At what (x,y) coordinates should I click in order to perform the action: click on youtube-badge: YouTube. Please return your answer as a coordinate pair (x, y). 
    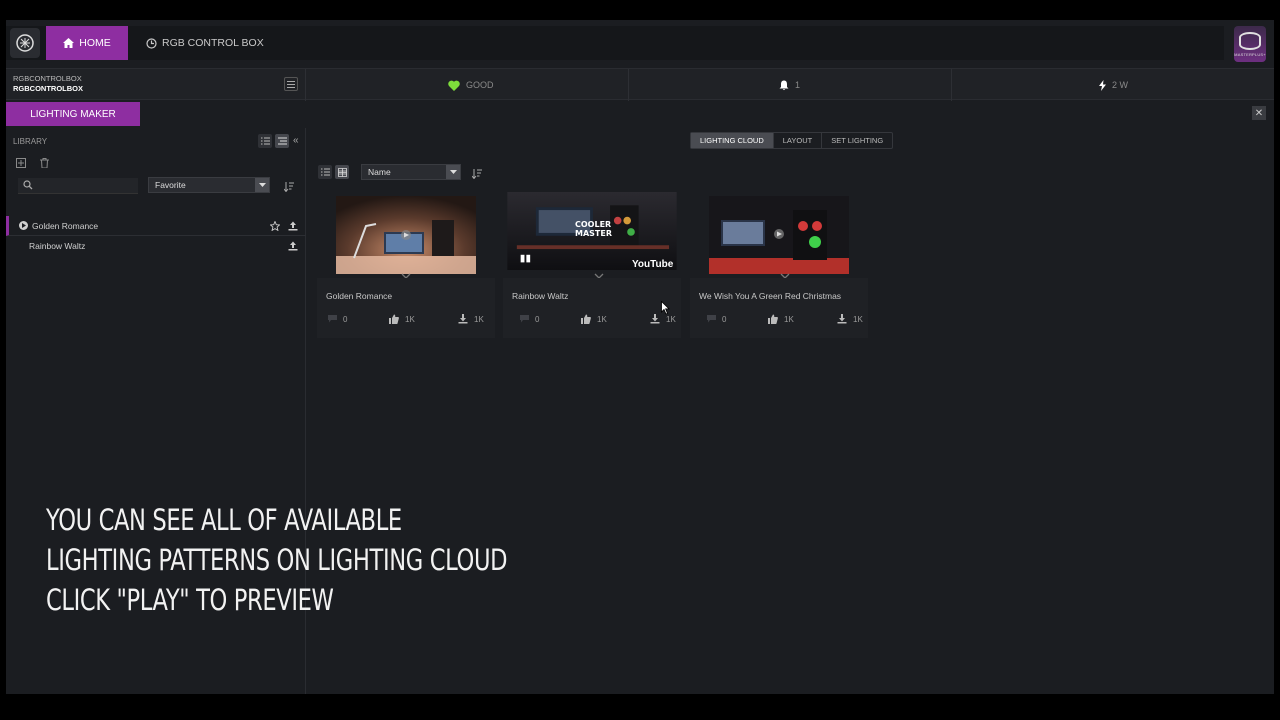
    Looking at the image, I should click on (652, 264).